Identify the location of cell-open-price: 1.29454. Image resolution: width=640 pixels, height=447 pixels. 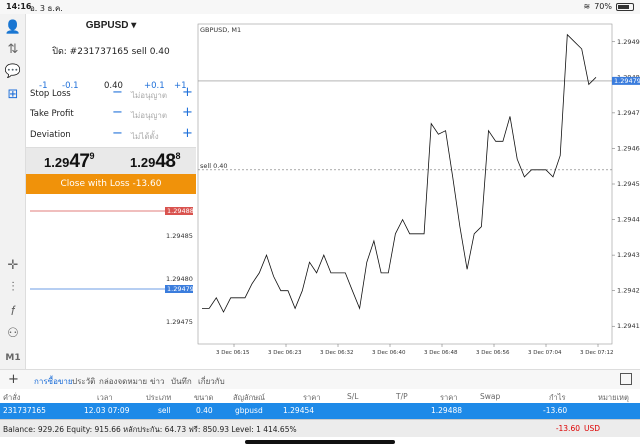
(299, 410).